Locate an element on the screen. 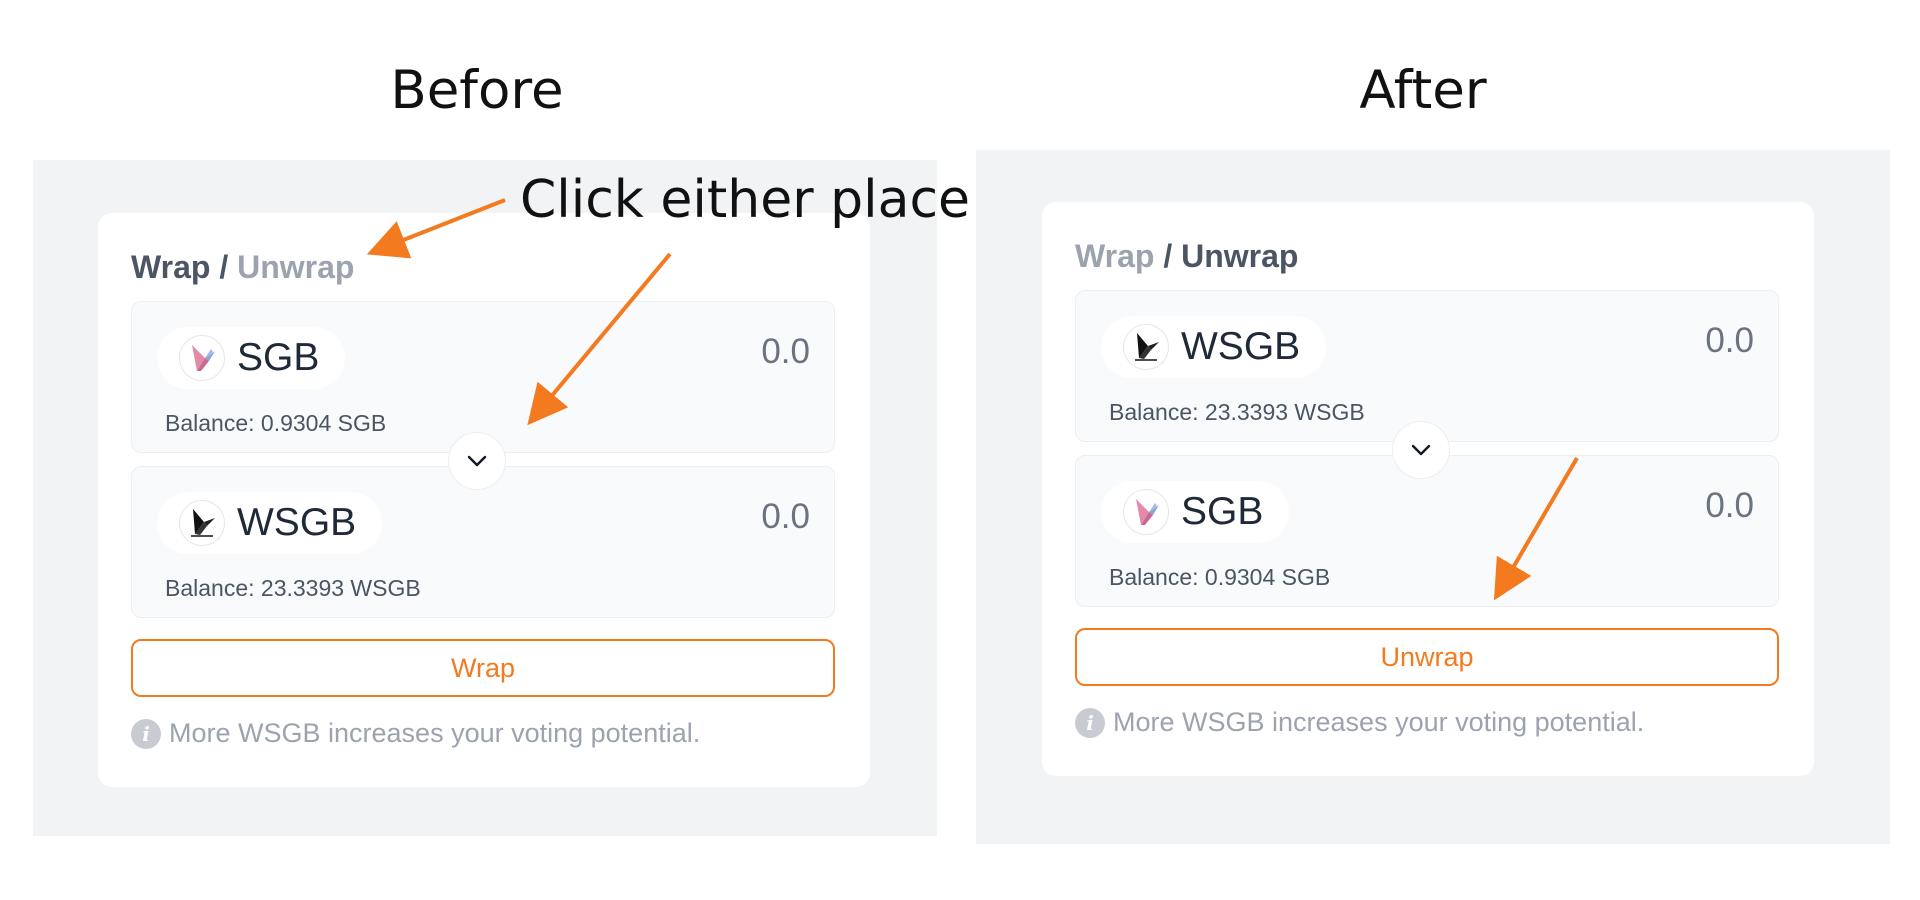 Image resolution: width=1920 pixels, height=900 pixels. from-token-box: SGB 0.0 Balance: 0.9304 SGB is located at coordinates (483, 377).